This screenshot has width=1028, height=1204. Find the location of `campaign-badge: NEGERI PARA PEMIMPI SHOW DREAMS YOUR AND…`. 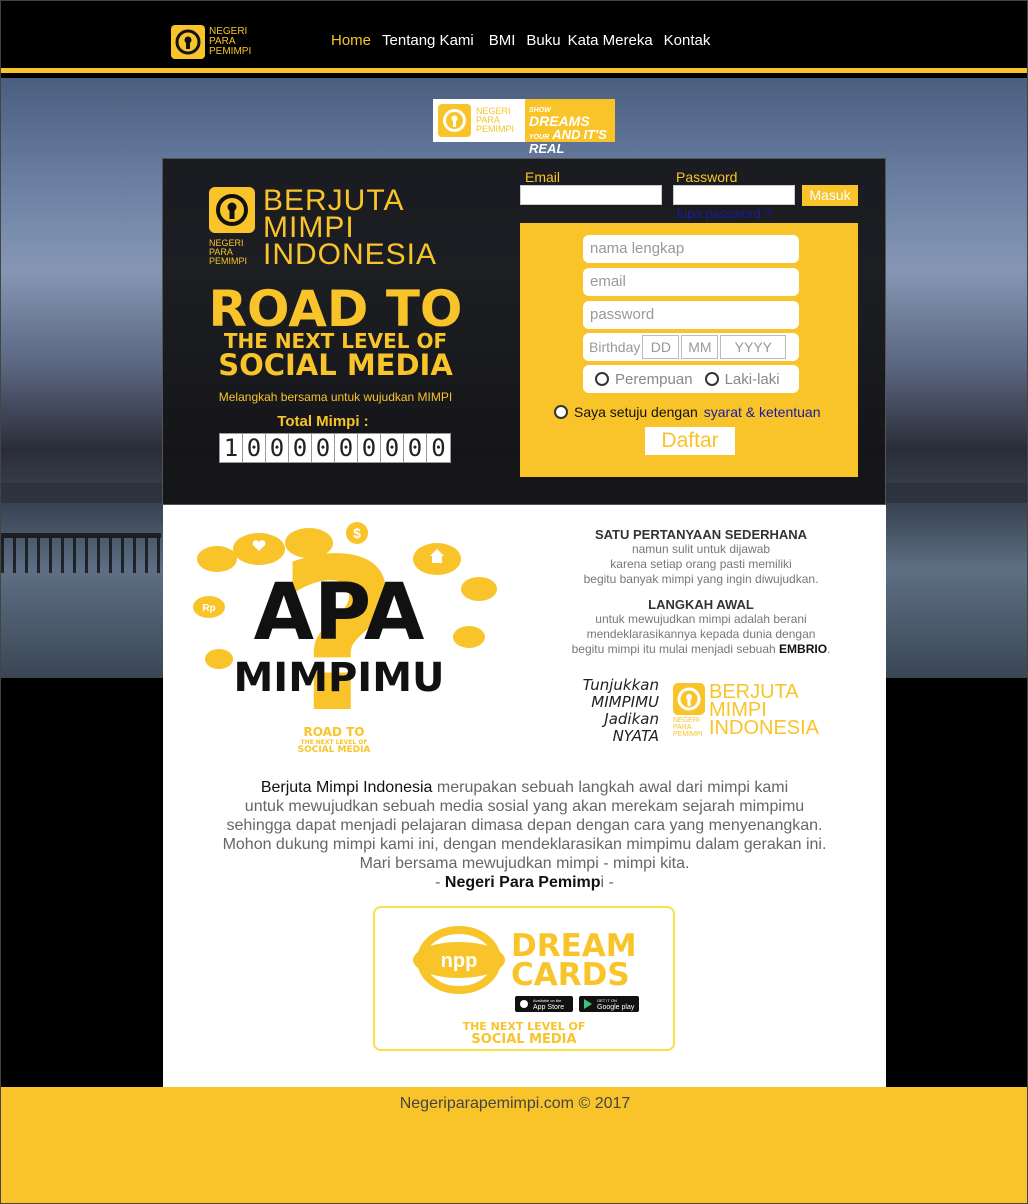

campaign-badge: NEGERI PARA PEMIMPI SHOW DREAMS YOUR AND… is located at coordinates (524, 127).